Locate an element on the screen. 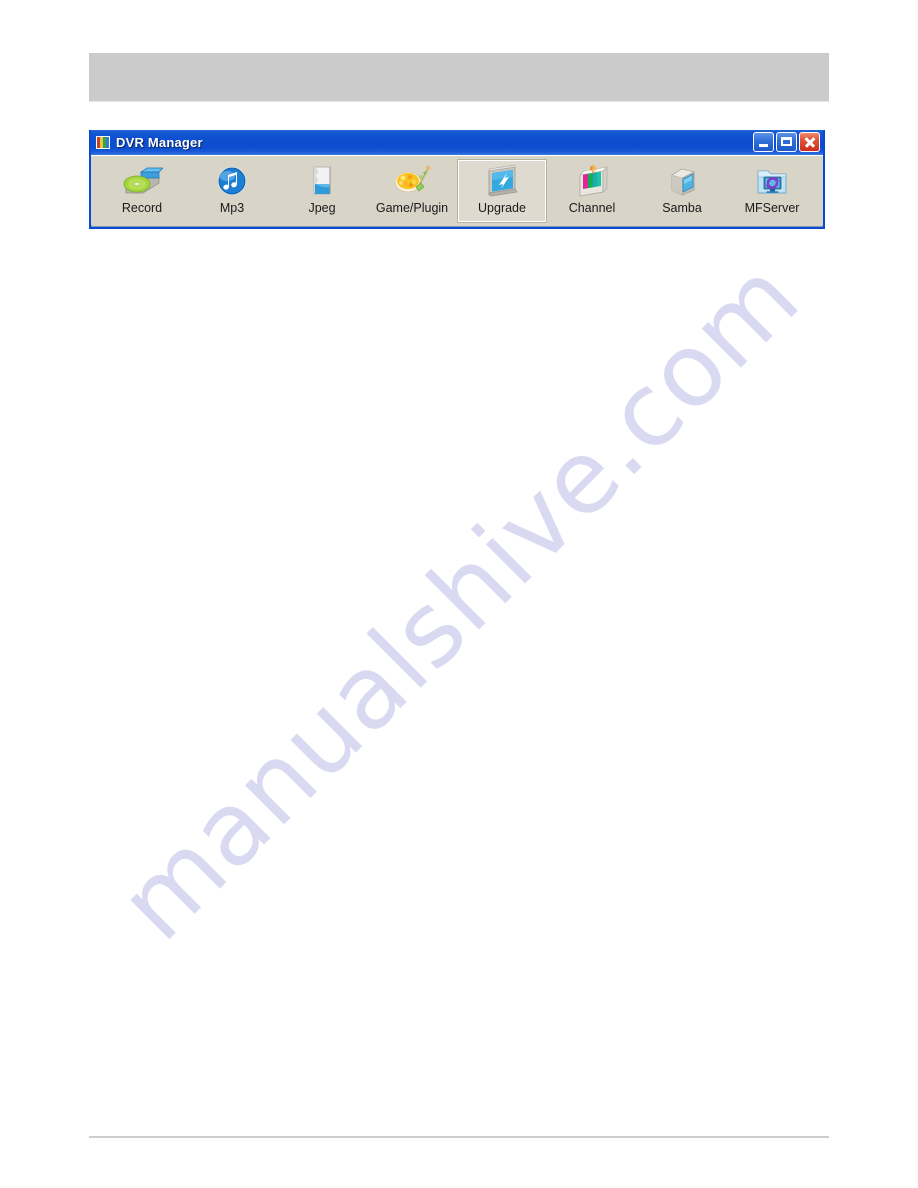  color-bars-monitor-icon is located at coordinates (592, 181).